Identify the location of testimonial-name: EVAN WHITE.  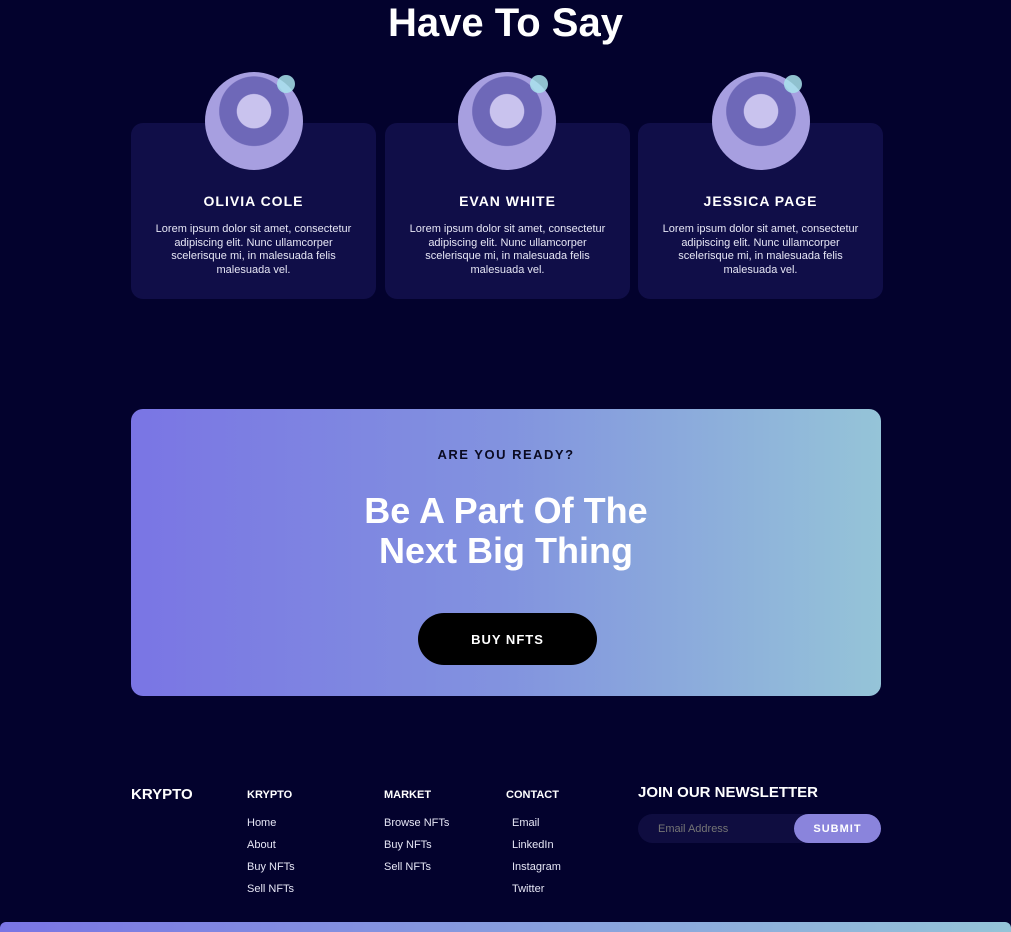
(507, 201).